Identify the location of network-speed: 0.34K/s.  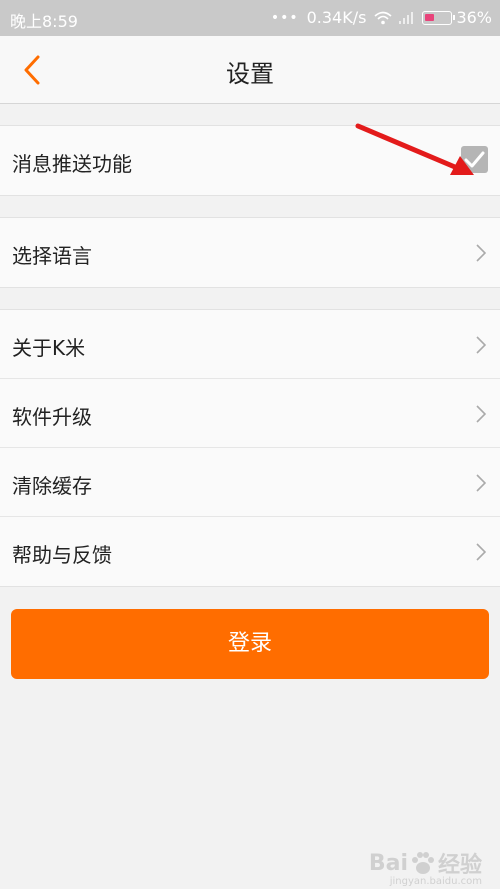
(336, 17).